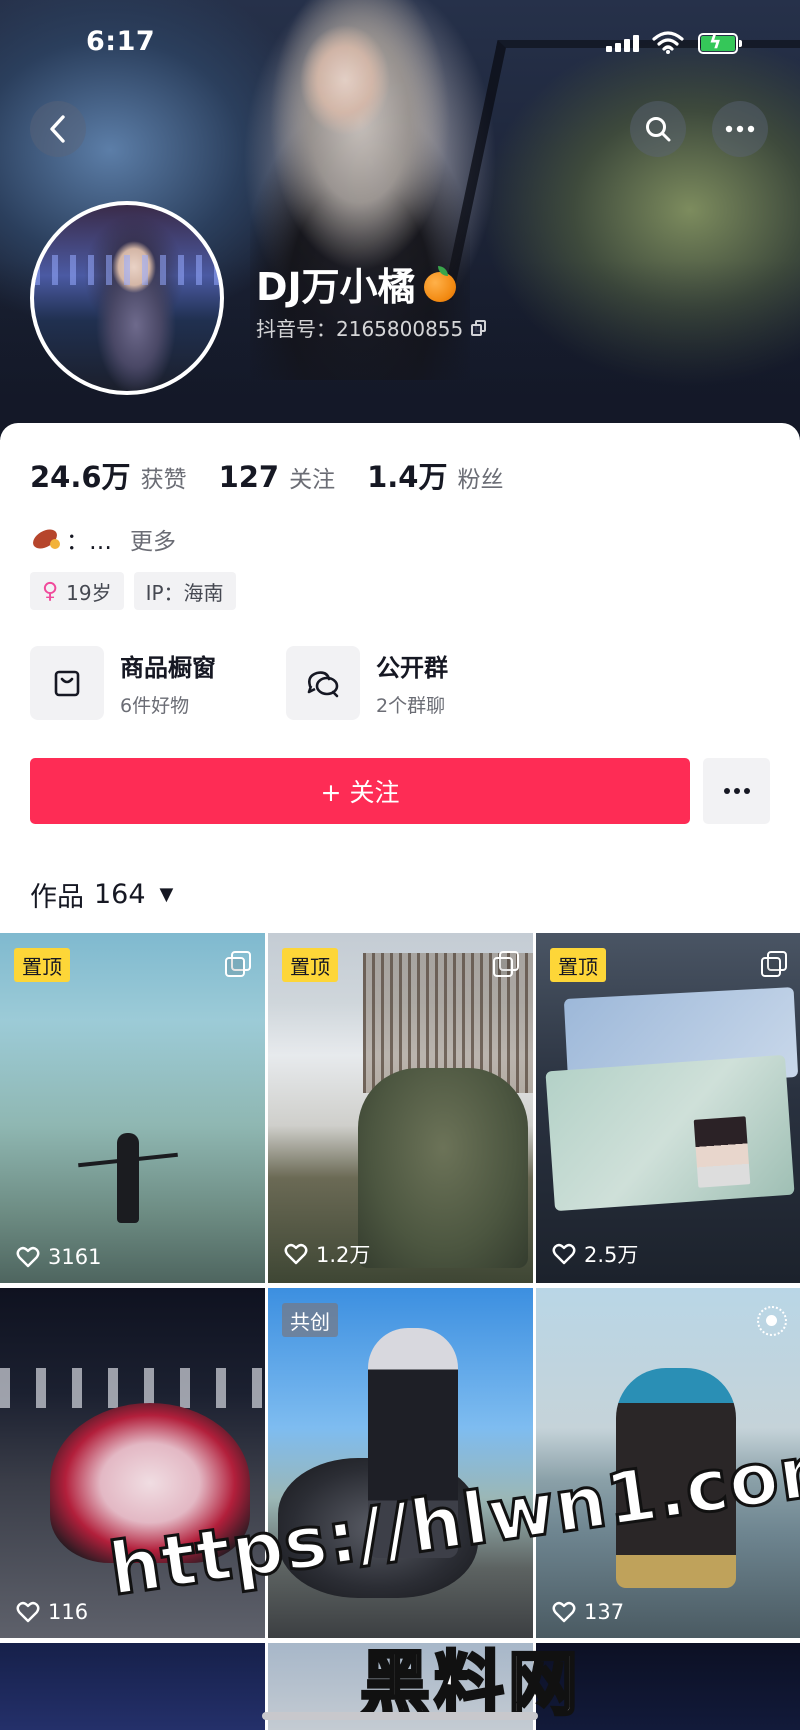  I want to click on like-count: 2.5万, so click(595, 1254).